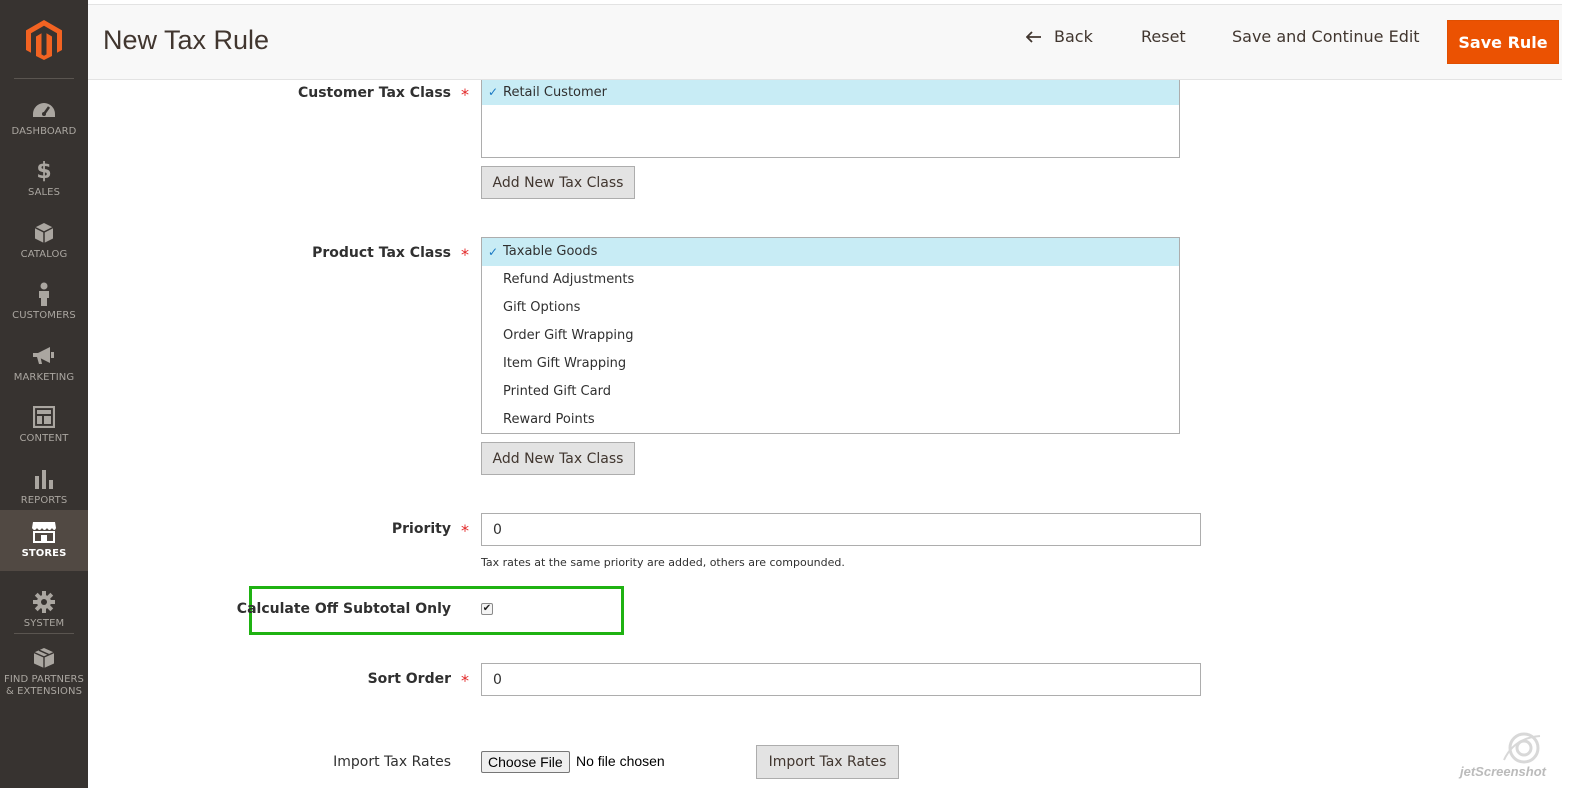 The height and width of the screenshot is (788, 1578). What do you see at coordinates (1073, 36) in the screenshot?
I see `back-label: Back` at bounding box center [1073, 36].